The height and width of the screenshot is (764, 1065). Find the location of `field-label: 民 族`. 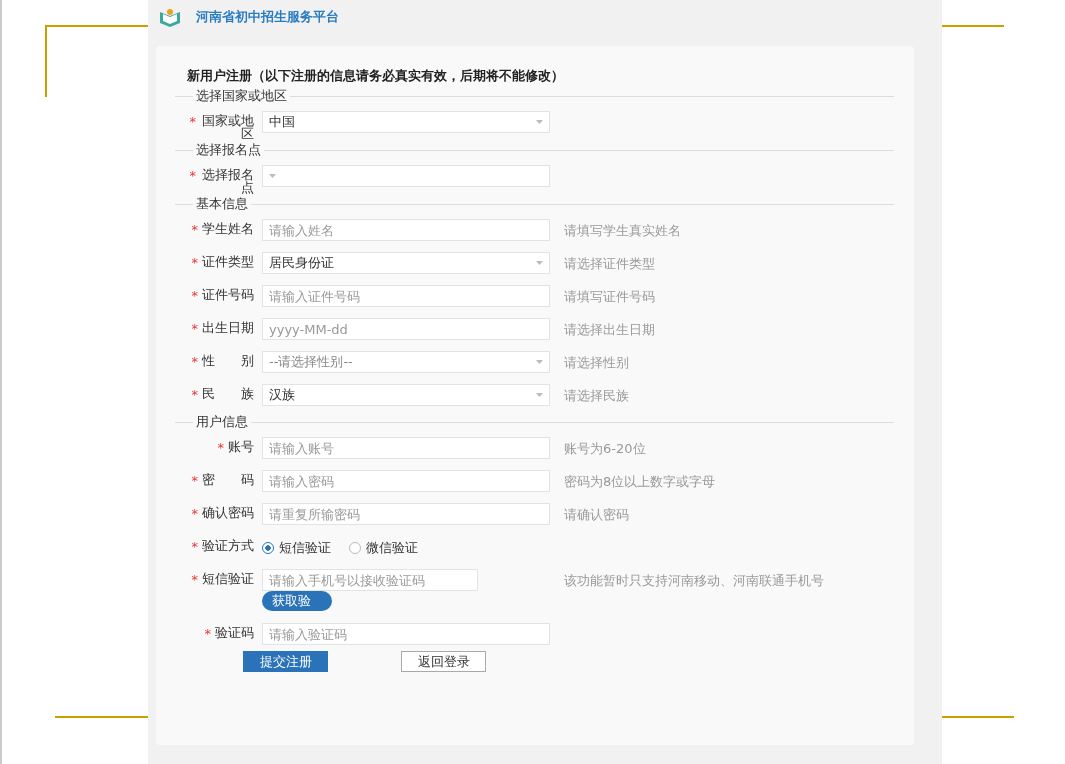

field-label: 民 族 is located at coordinates (228, 393).